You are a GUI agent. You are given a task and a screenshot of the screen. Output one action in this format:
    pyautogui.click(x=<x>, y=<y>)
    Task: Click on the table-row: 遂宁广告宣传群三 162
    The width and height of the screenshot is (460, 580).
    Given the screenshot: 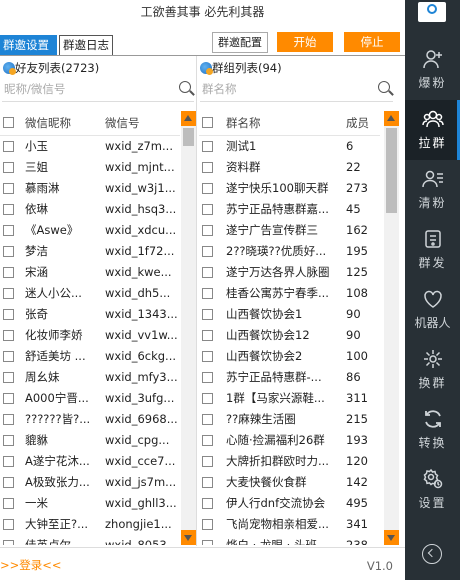 What is the action you would take?
    pyautogui.click(x=289, y=230)
    